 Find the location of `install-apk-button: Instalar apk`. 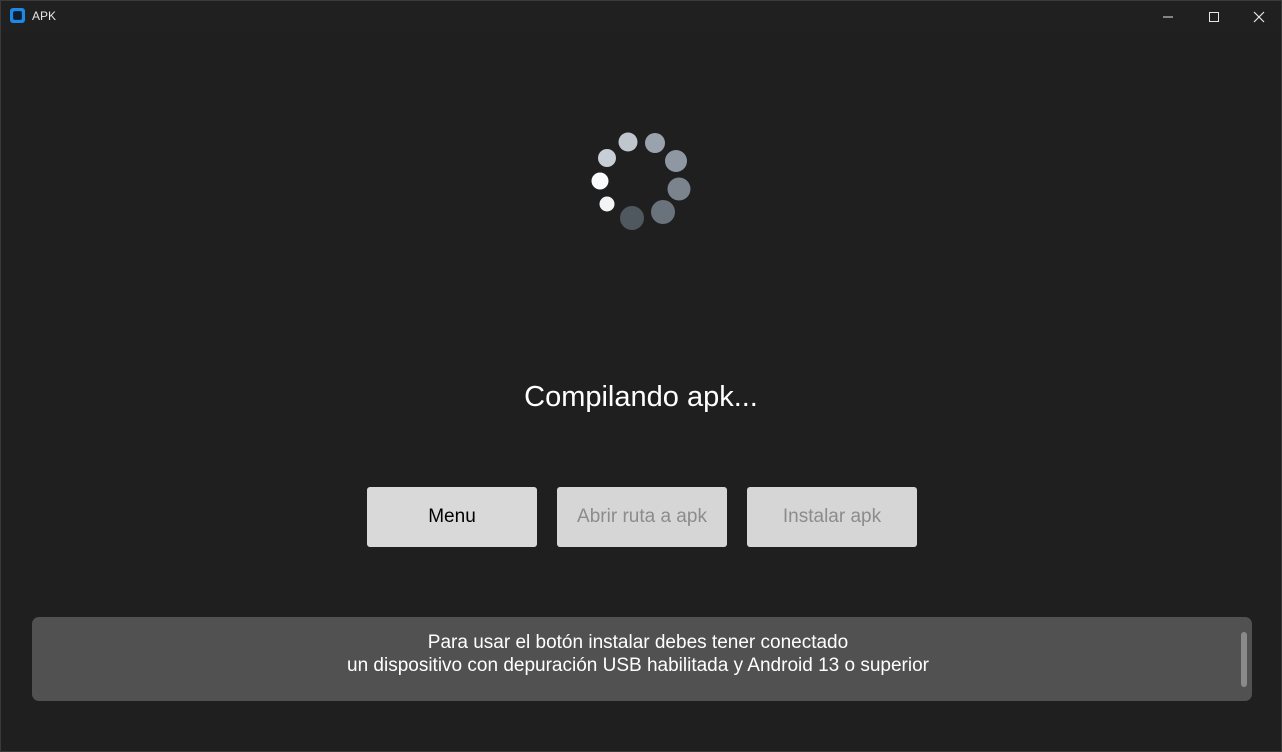

install-apk-button: Instalar apk is located at coordinates (832, 517).